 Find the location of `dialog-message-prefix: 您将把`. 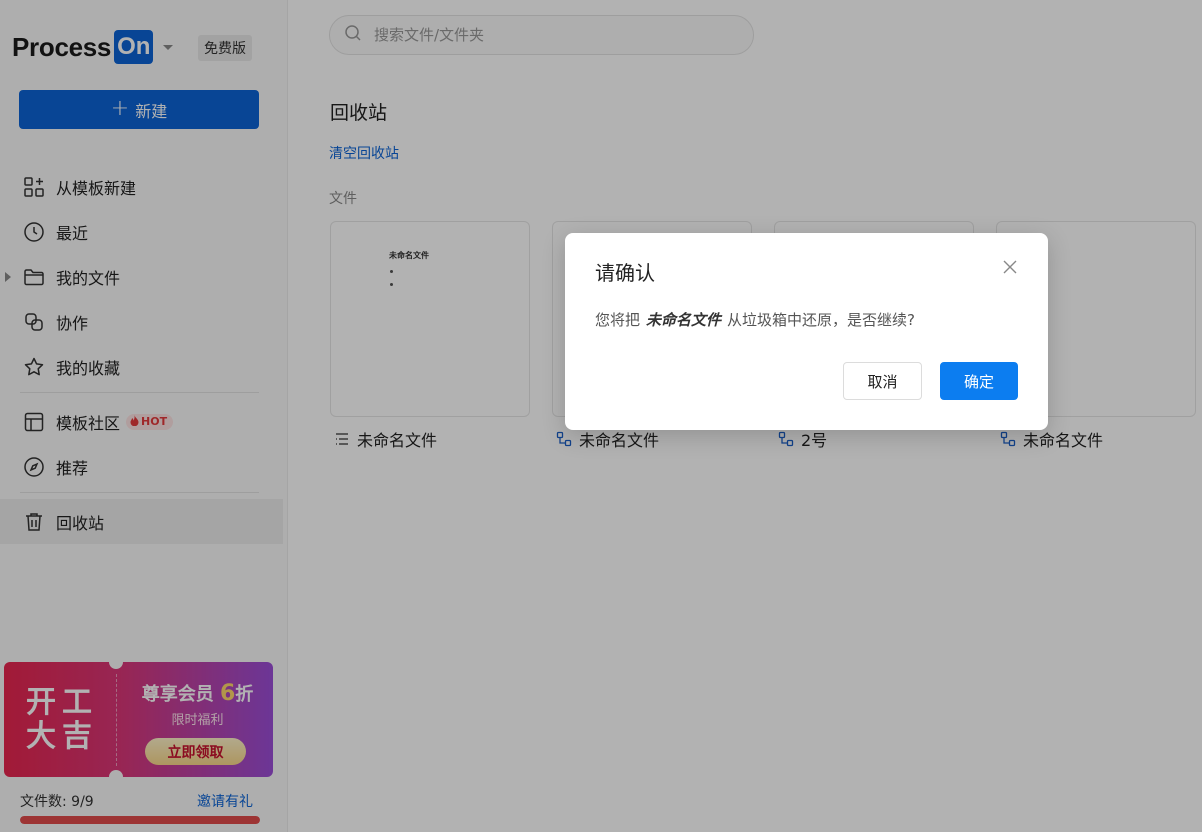

dialog-message-prefix: 您将把 is located at coordinates (618, 320).